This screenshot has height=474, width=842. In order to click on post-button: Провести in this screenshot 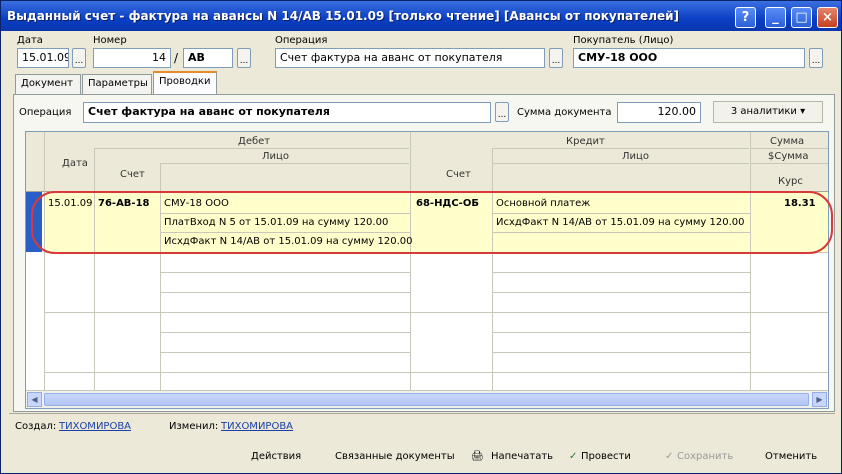, I will do `click(606, 458)`.